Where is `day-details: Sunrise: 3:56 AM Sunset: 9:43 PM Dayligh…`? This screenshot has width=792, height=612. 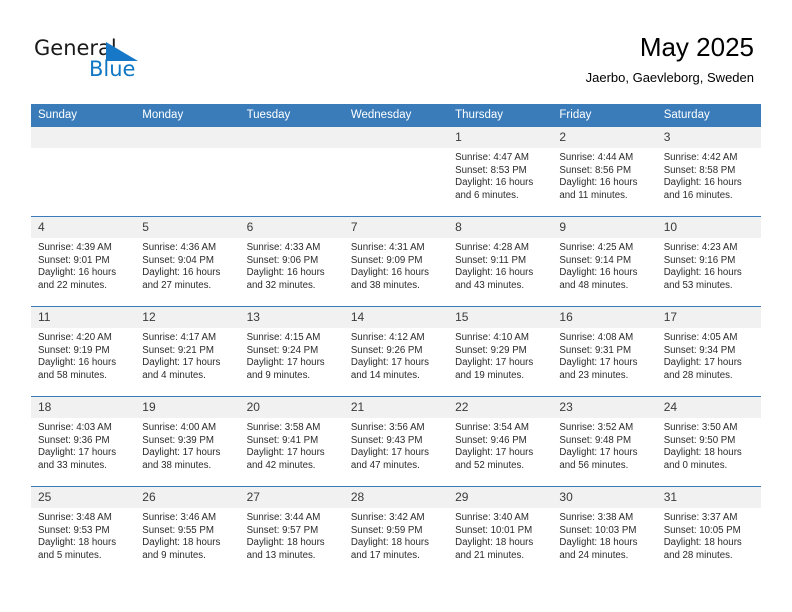
day-details: Sunrise: 3:56 AM Sunset: 9:43 PM Dayligh… is located at coordinates (396, 445).